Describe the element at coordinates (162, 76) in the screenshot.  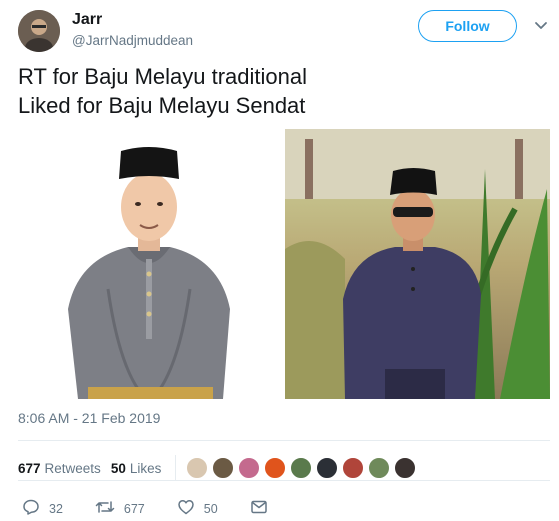
I see `tweet-text-line-1: RT for Baju Melayu traditional` at that location.